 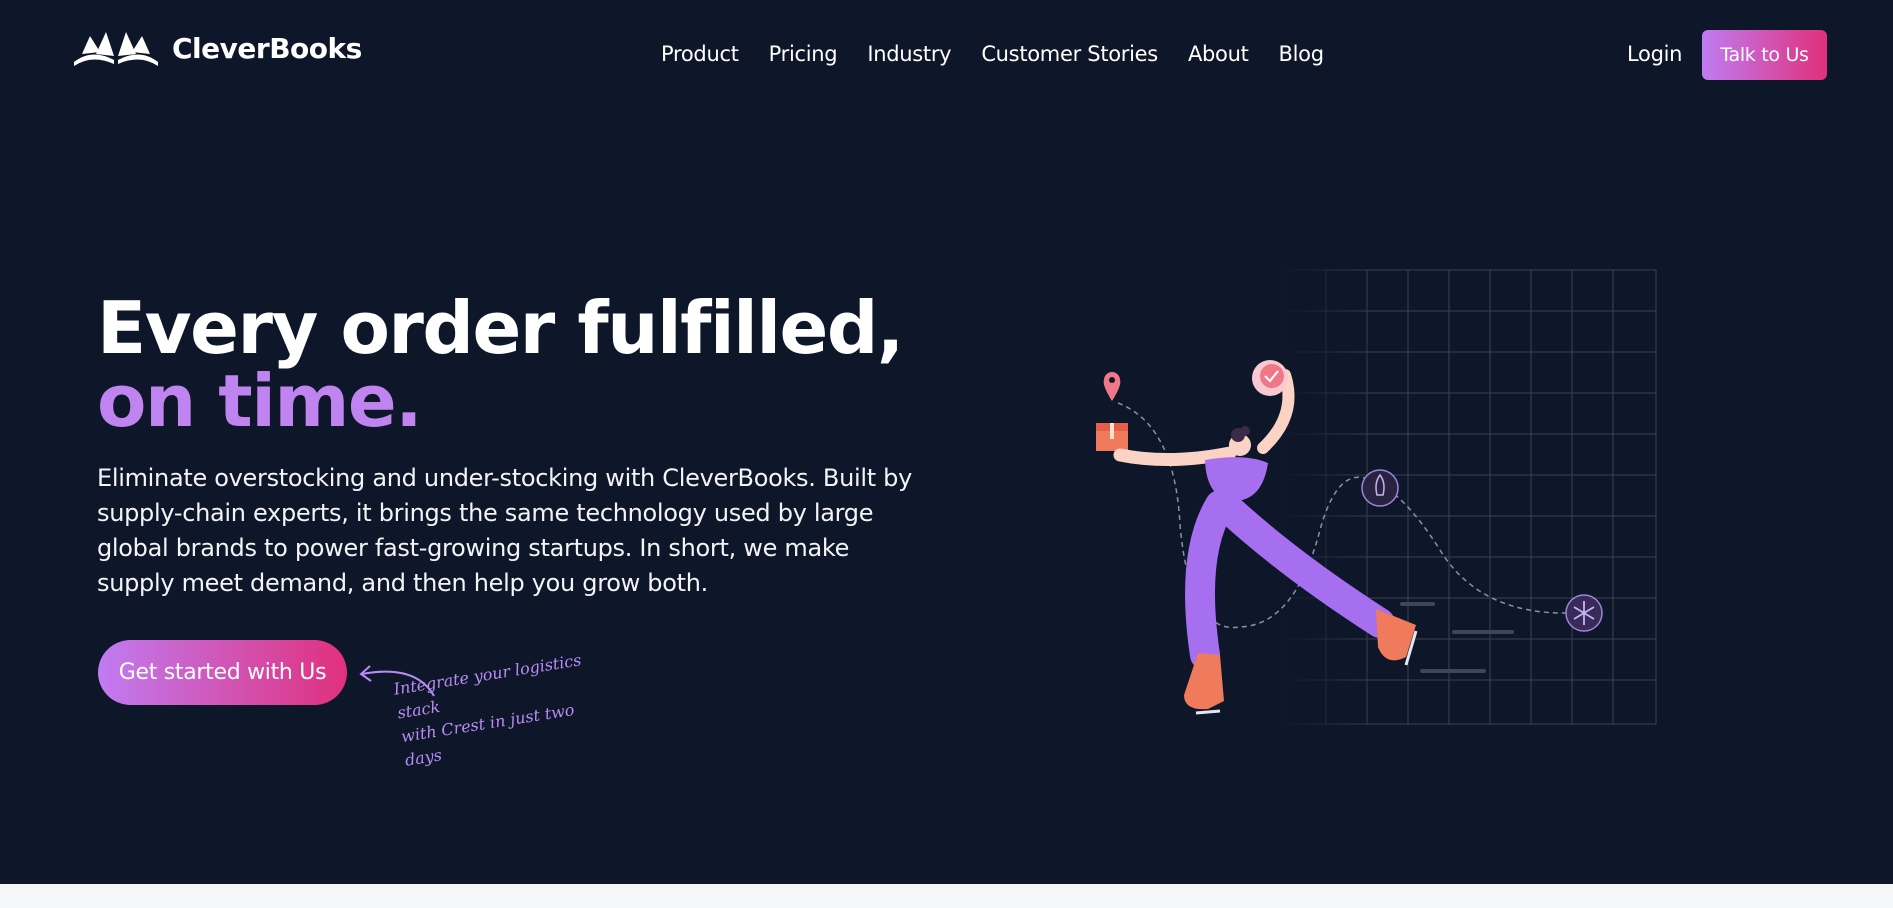 I want to click on next-section-edge, so click(x=946, y=896).